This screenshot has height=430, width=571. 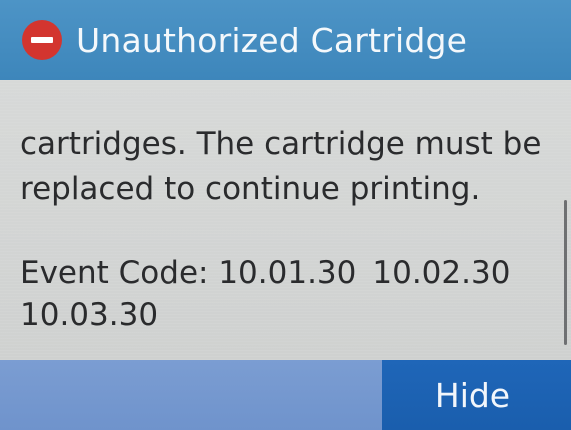 What do you see at coordinates (190, 395) in the screenshot?
I see `footer-empty-area` at bounding box center [190, 395].